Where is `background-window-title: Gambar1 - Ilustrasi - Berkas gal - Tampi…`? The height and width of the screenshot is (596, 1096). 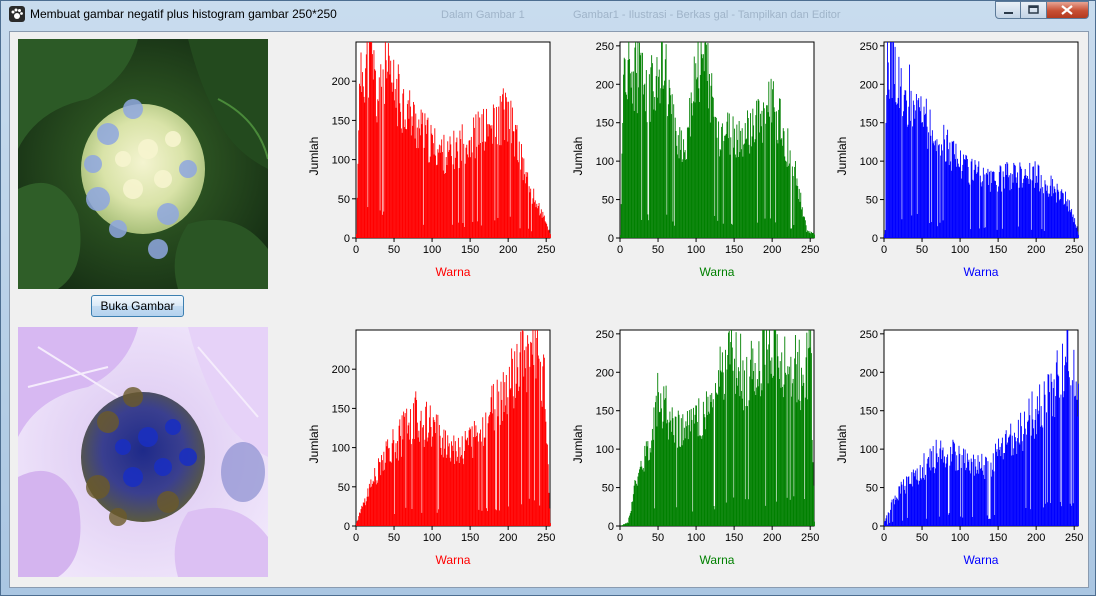 background-window-title: Gambar1 - Ilustrasi - Berkas gal - Tampi… is located at coordinates (707, 15).